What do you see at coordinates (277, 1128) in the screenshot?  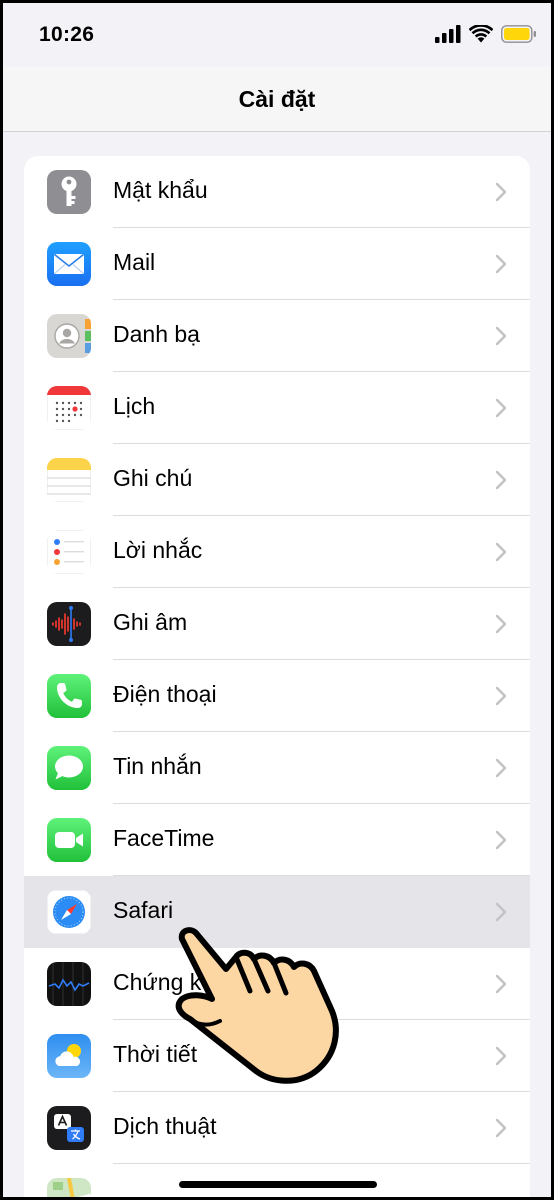 I see `settings-row-translate: Dịch thuật` at bounding box center [277, 1128].